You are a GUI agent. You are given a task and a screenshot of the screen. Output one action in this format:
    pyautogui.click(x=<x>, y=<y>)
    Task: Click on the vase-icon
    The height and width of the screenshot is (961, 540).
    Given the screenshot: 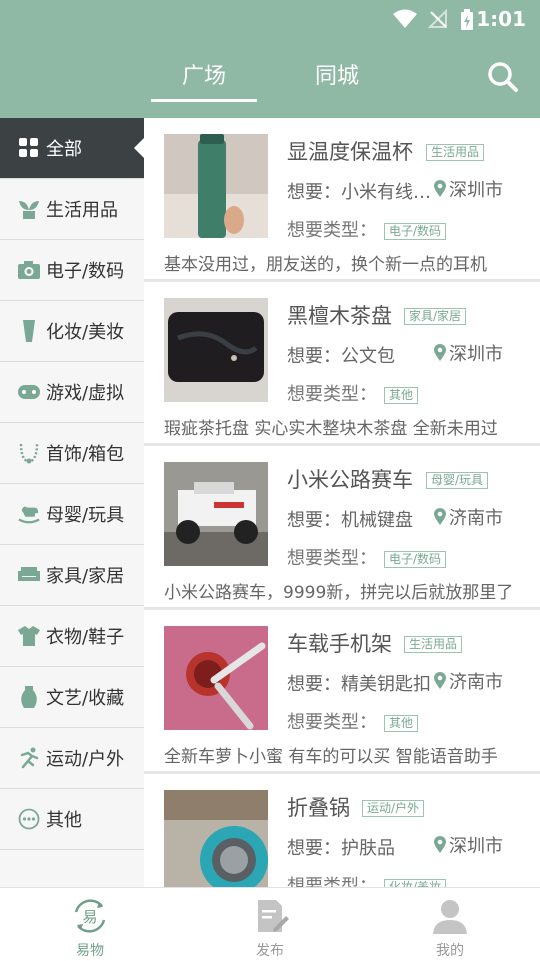 What is the action you would take?
    pyautogui.click(x=29, y=697)
    